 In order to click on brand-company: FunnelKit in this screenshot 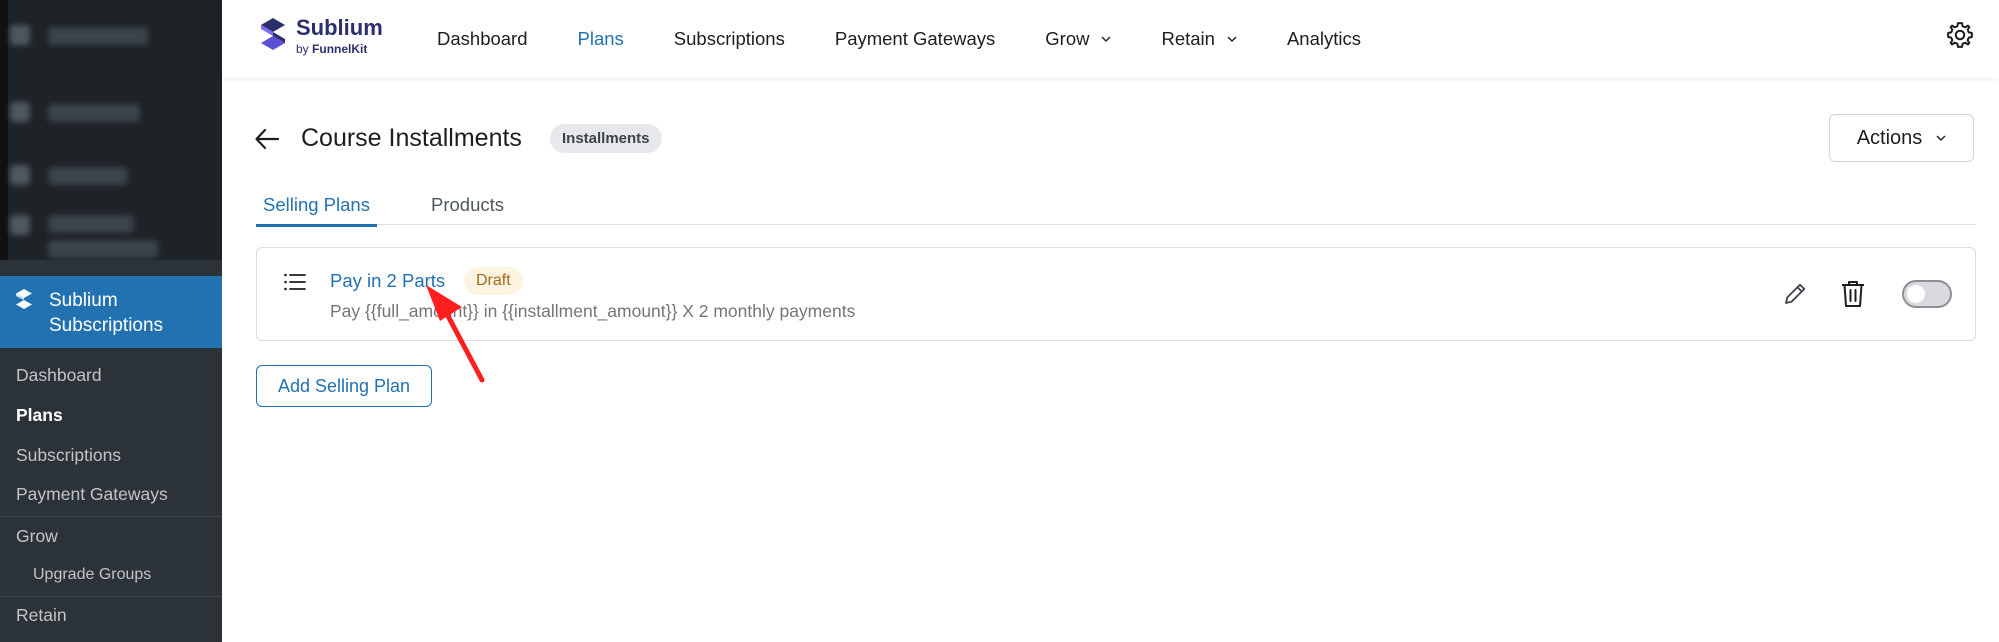, I will do `click(340, 49)`.